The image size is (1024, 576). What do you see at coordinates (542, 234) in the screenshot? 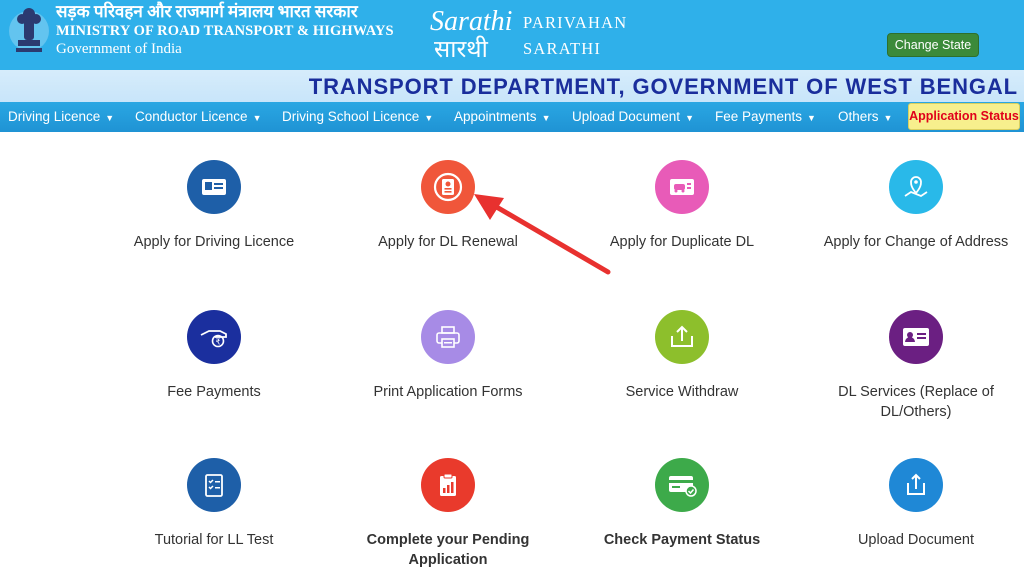
I see `annotation-arrow-icon` at bounding box center [542, 234].